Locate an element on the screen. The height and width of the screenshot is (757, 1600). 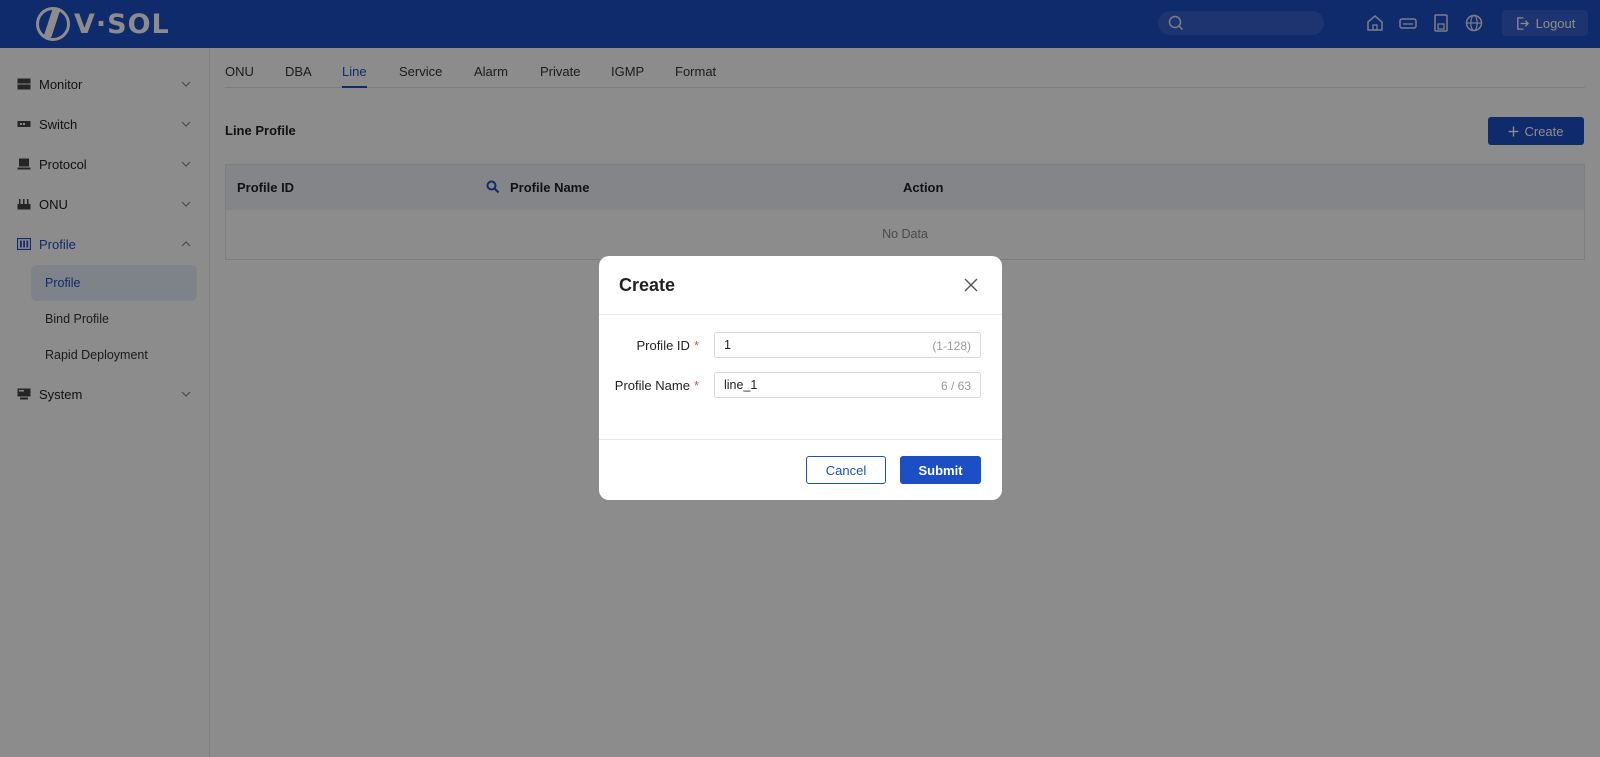
dialog-footer-divider is located at coordinates (800, 439).